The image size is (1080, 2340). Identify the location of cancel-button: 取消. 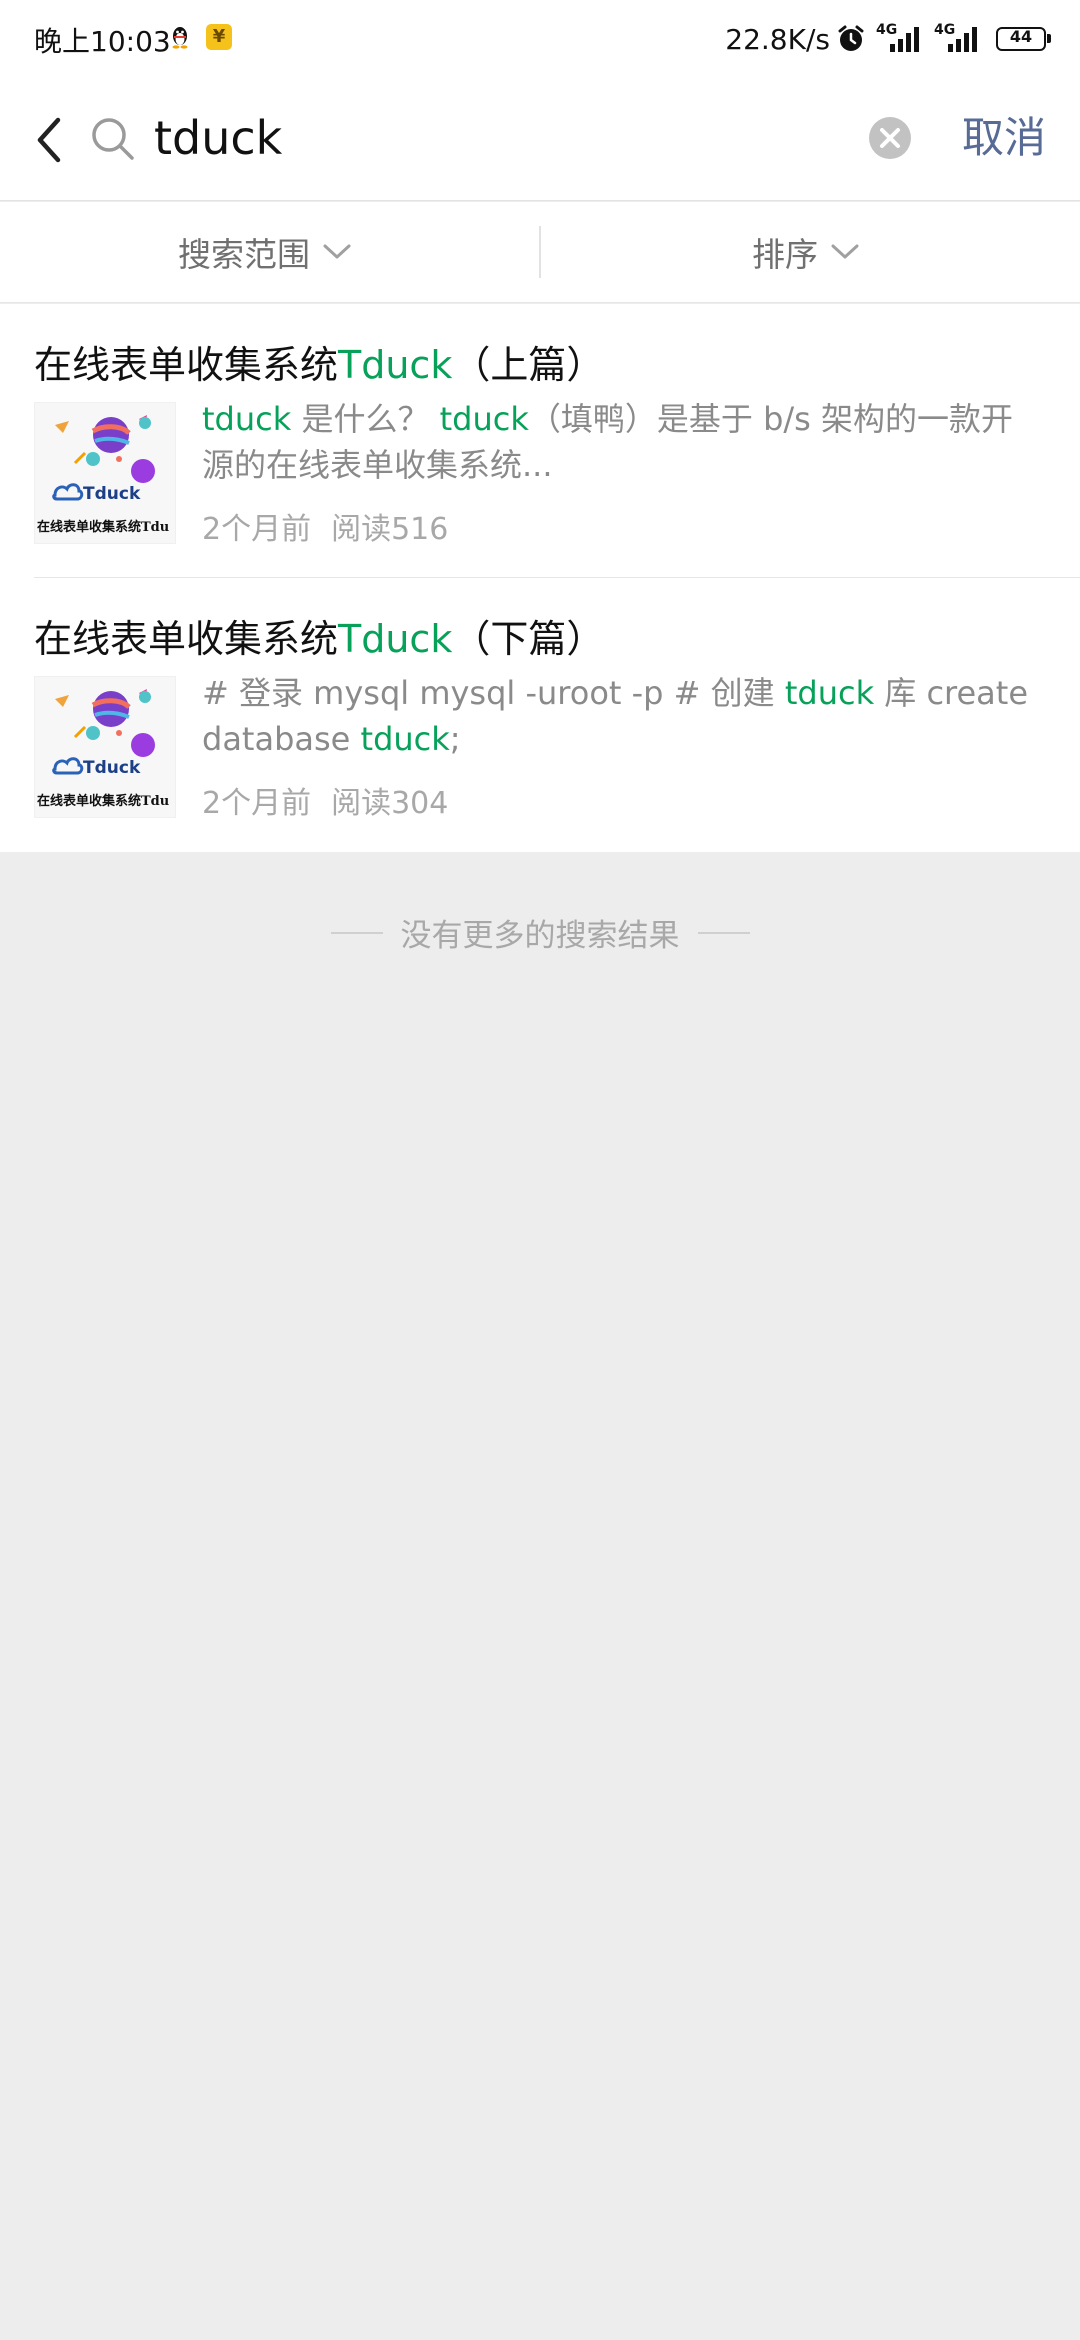
(1004, 138).